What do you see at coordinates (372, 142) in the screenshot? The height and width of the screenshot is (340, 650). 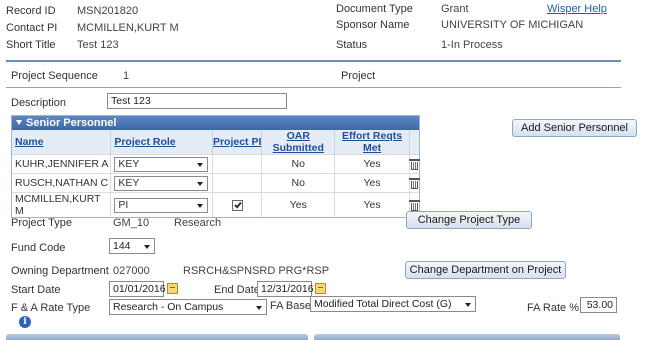 I see `col-effort-reqts: Effort Reqts Met` at bounding box center [372, 142].